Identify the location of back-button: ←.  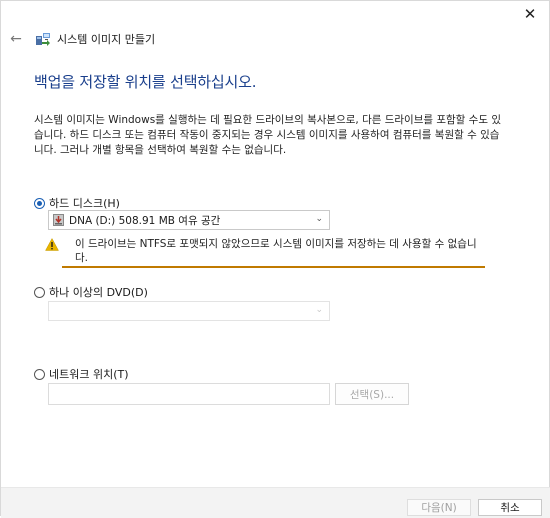
(16, 39).